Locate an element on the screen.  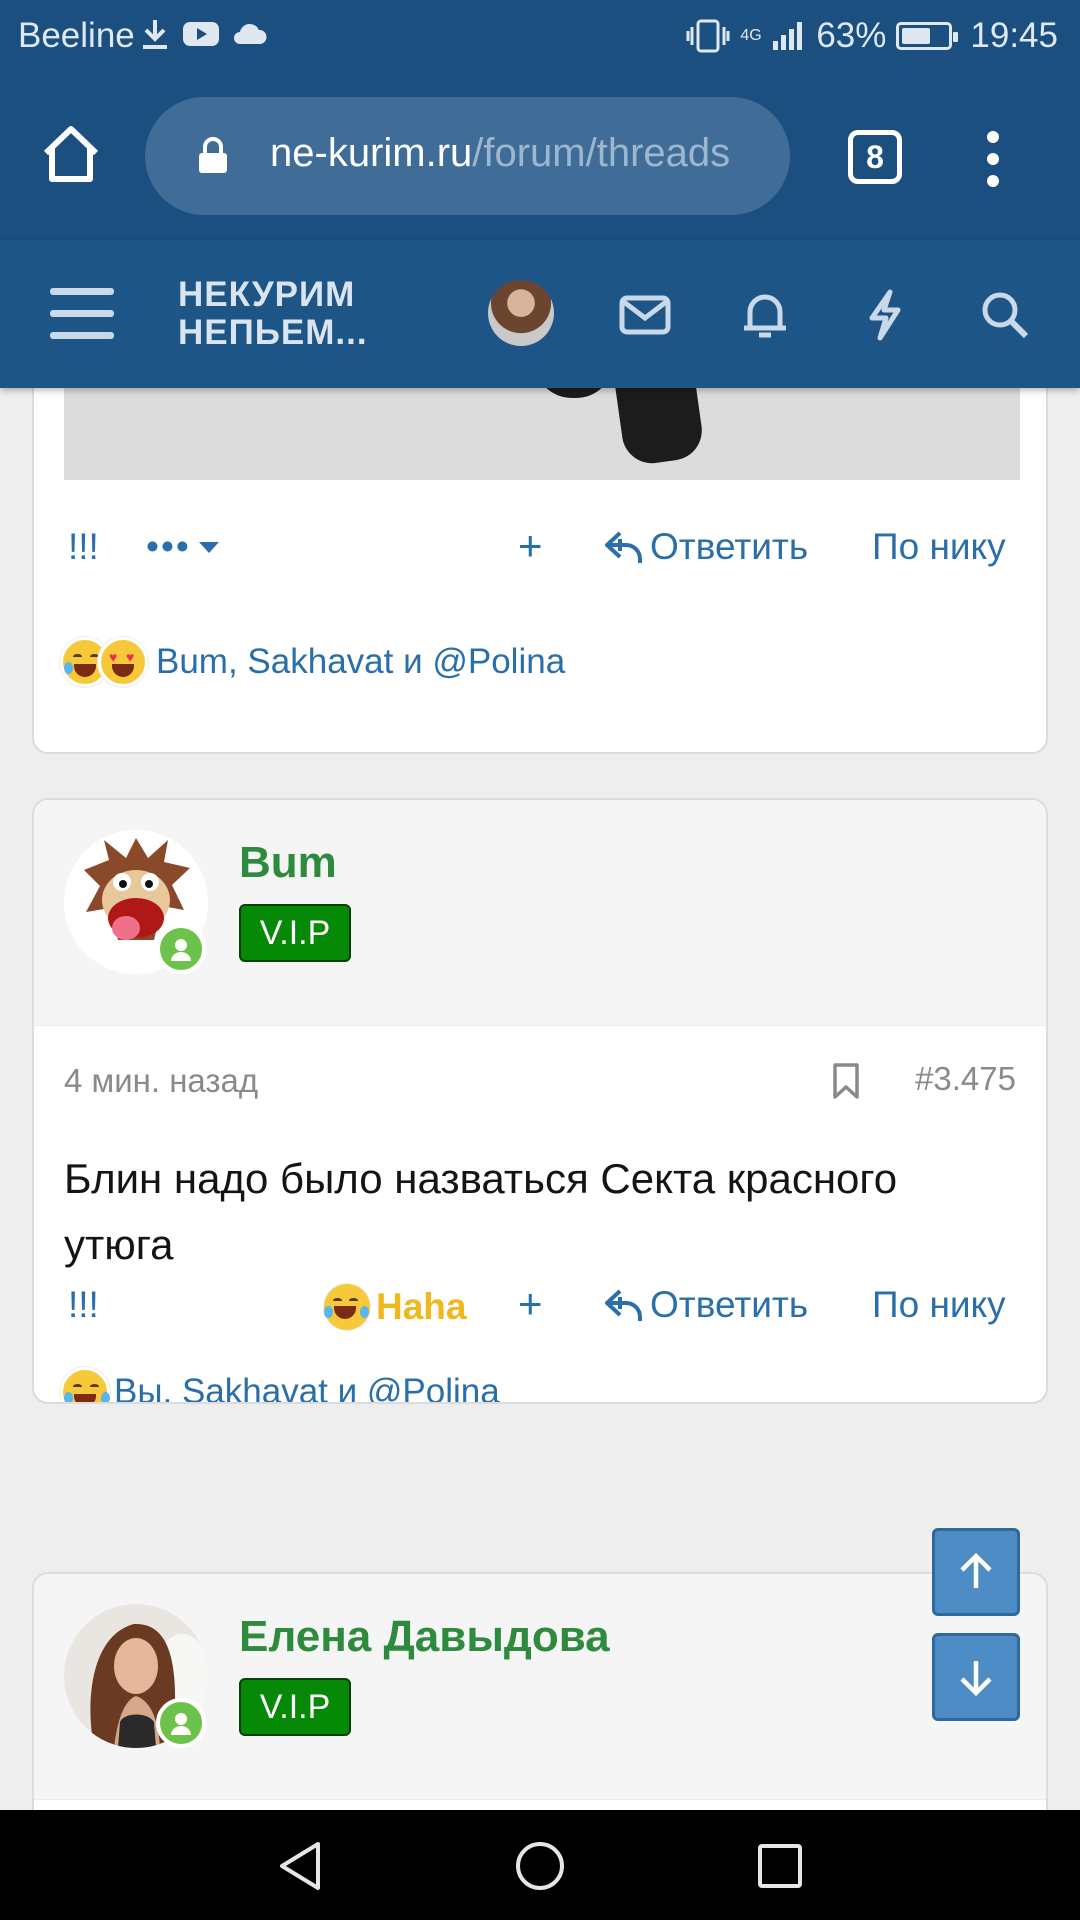
status-bar: Beeline 4G 63% 19:45 is located at coordinates (540, 37).